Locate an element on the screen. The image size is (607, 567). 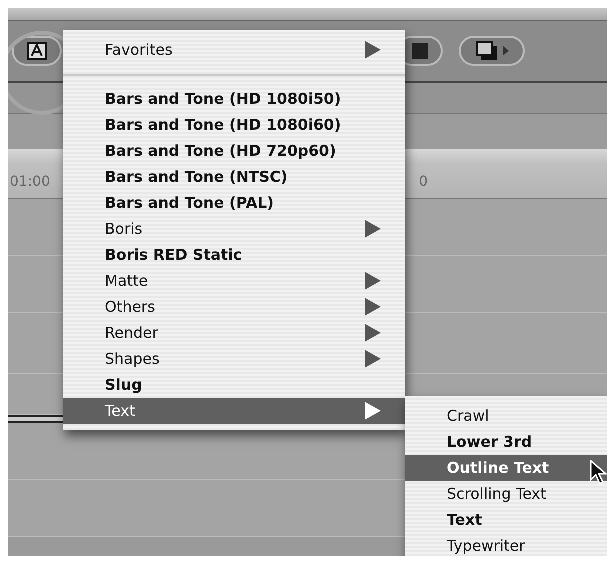
timecode: 0 is located at coordinates (423, 182).